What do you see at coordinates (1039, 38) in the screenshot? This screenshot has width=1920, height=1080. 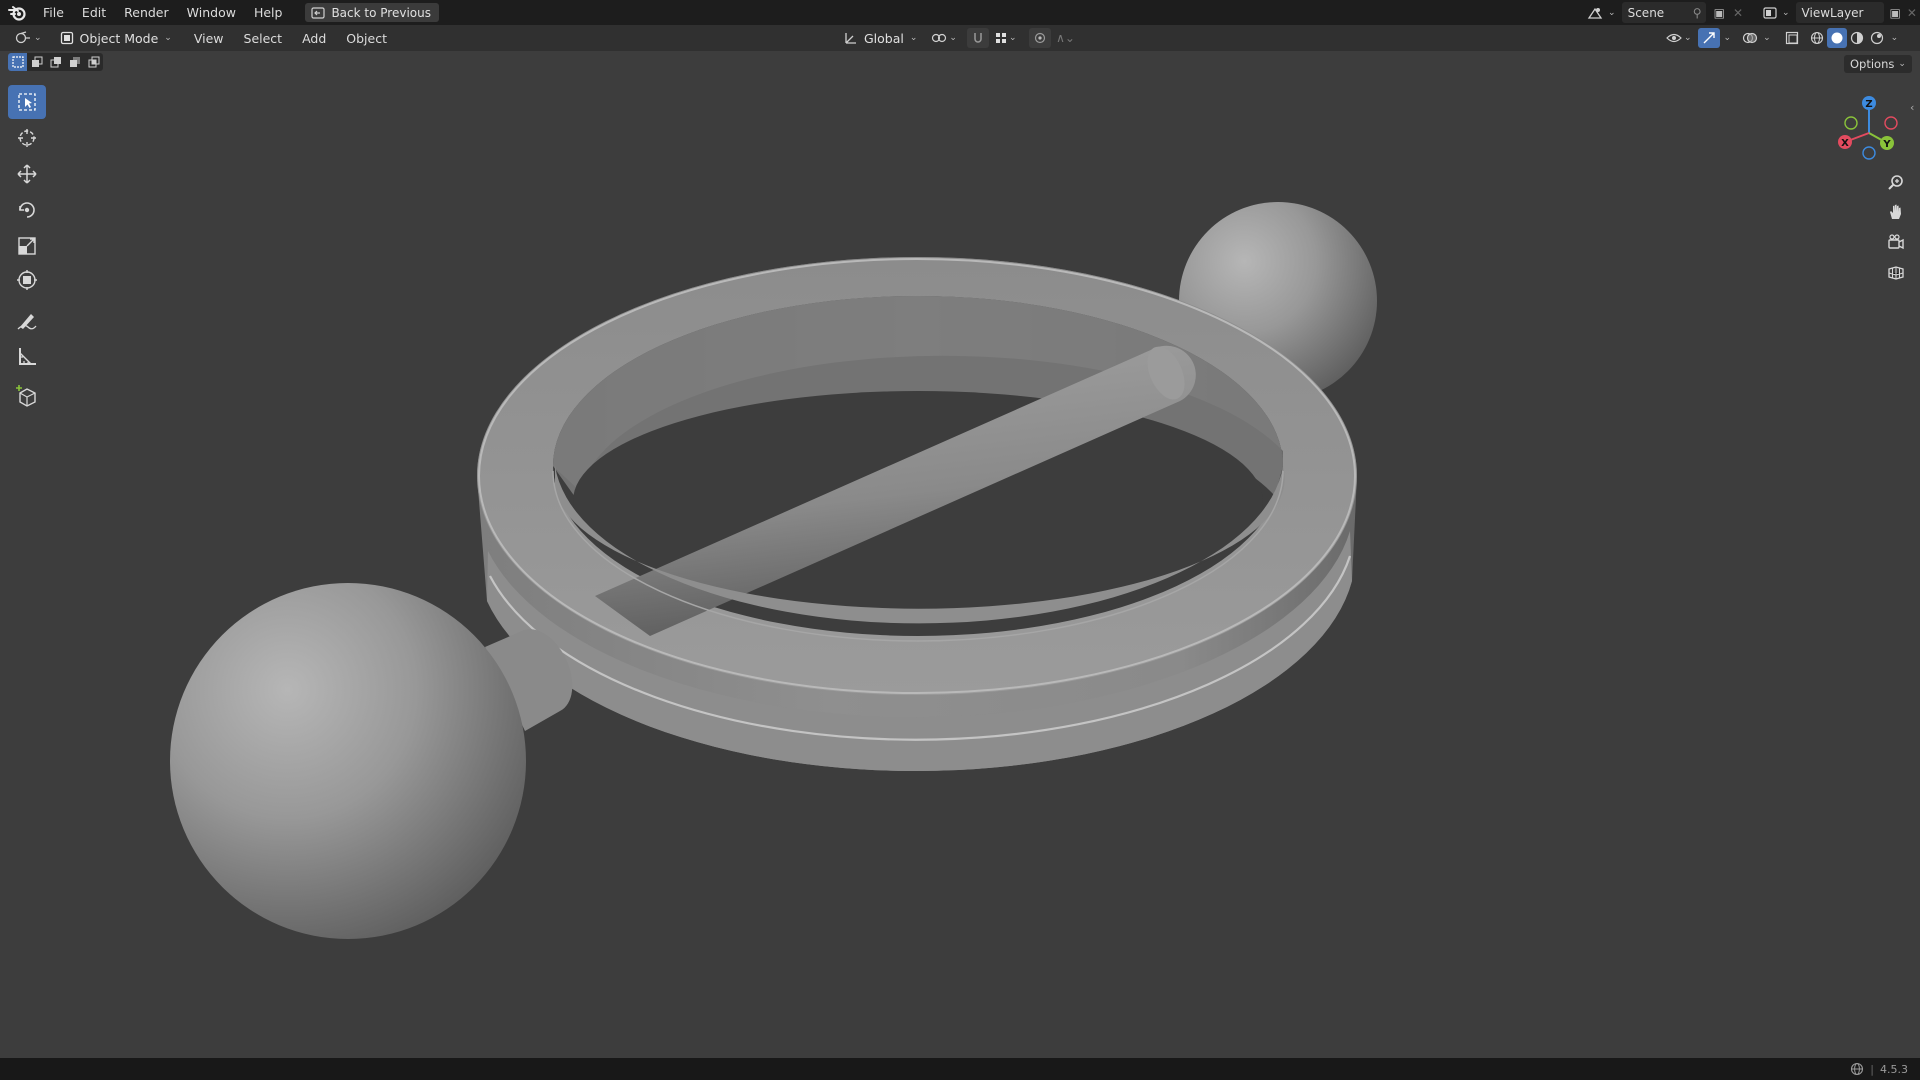 I see `proportional-editing-icon` at bounding box center [1039, 38].